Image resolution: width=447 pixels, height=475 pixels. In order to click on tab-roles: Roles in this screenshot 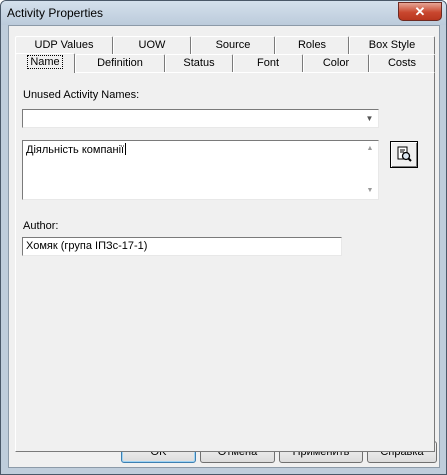, I will do `click(312, 45)`.